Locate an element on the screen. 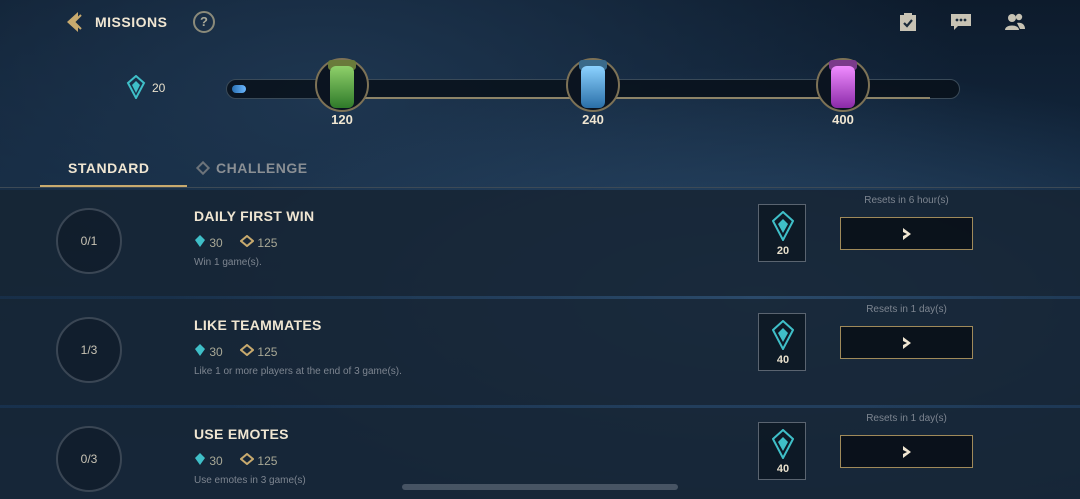  reward-label-240: 240 is located at coordinates (593, 119).